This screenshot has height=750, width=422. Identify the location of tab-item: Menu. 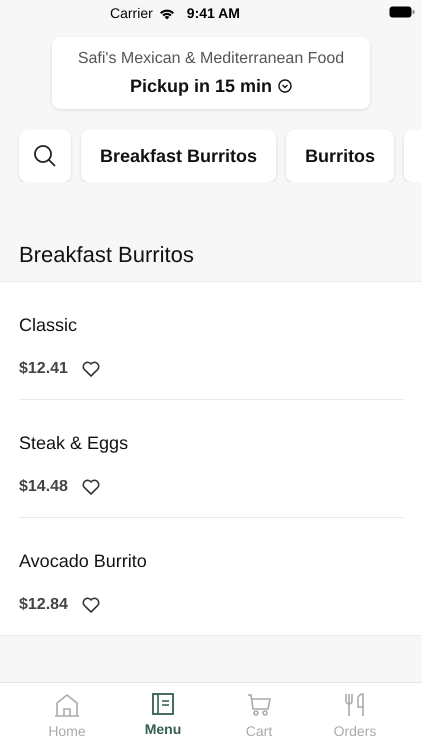
(163, 716).